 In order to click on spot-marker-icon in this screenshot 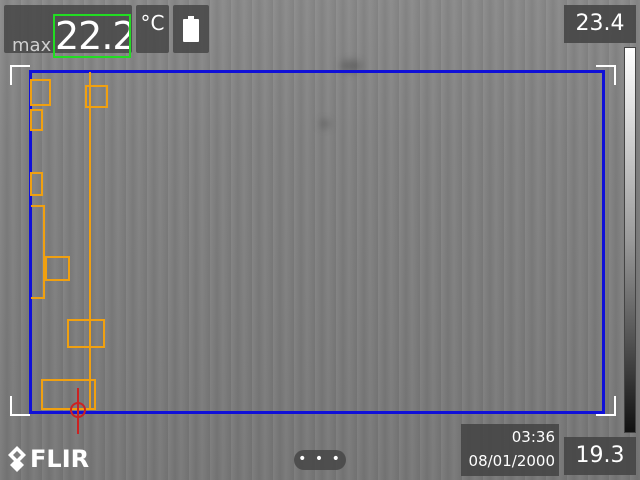, I will do `click(78, 411)`.